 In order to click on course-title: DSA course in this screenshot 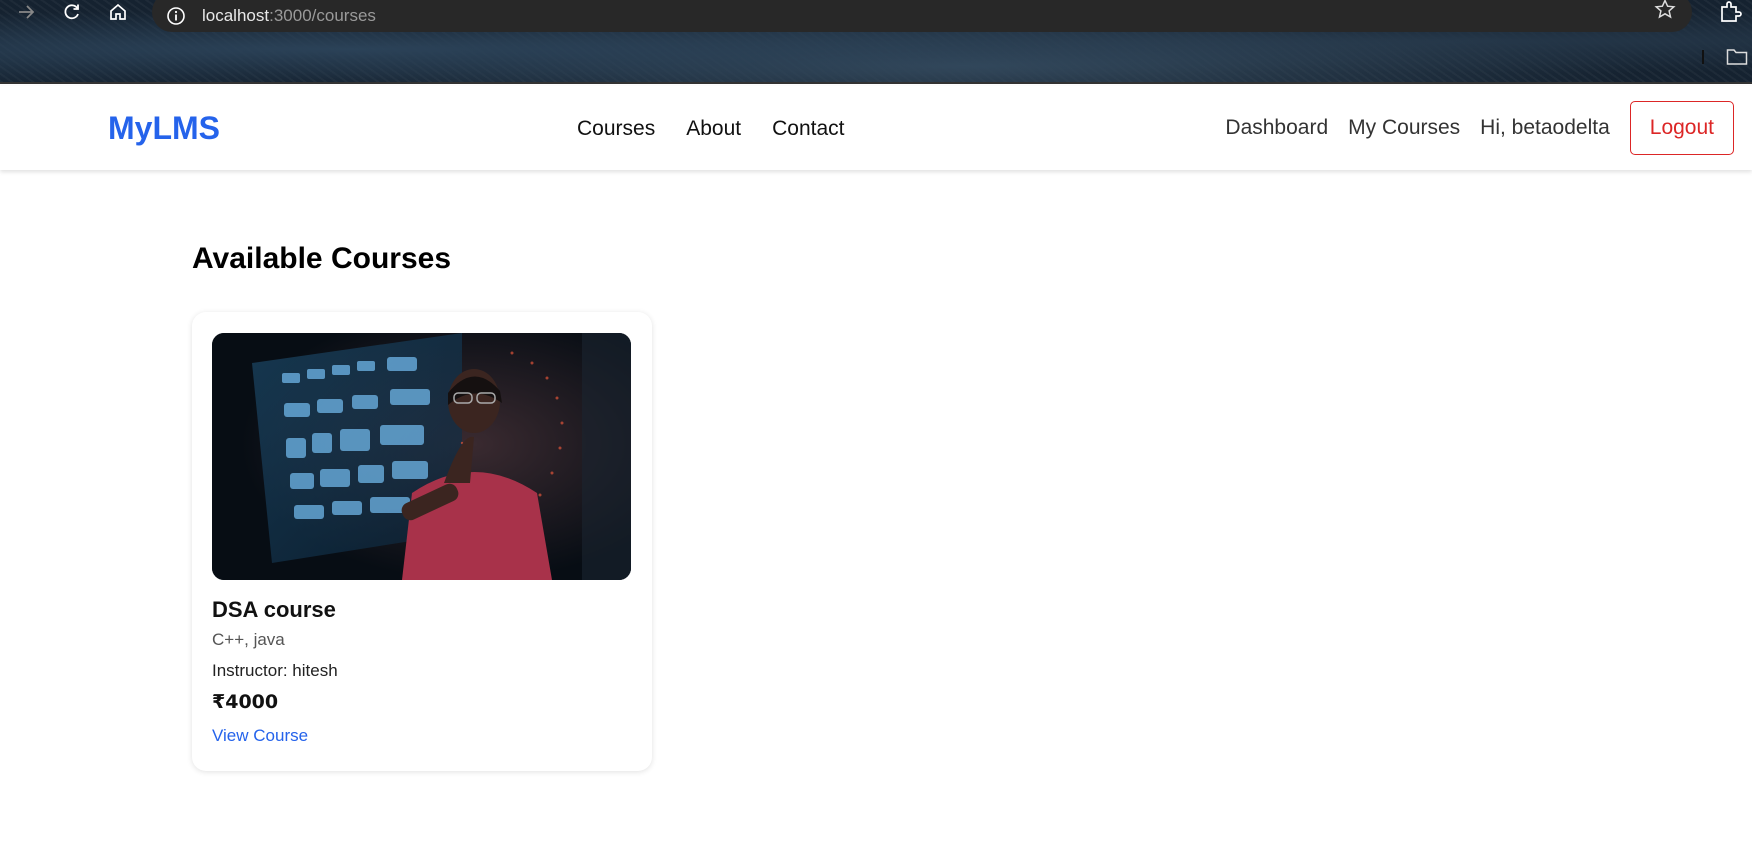, I will do `click(274, 609)`.